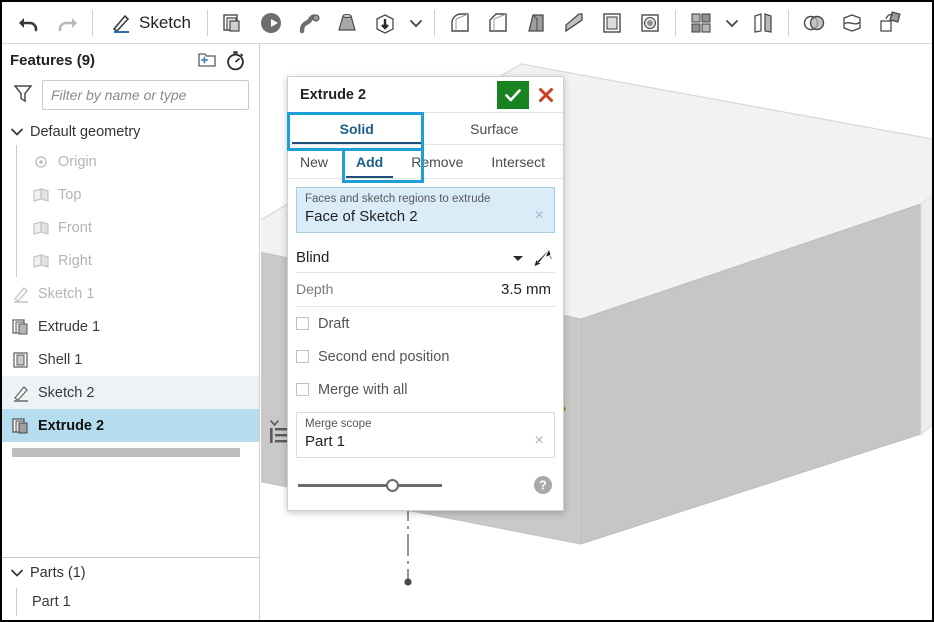 The image size is (934, 622). Describe the element at coordinates (130, 602) in the screenshot. I see `parts-item-part-1: Part 1` at that location.